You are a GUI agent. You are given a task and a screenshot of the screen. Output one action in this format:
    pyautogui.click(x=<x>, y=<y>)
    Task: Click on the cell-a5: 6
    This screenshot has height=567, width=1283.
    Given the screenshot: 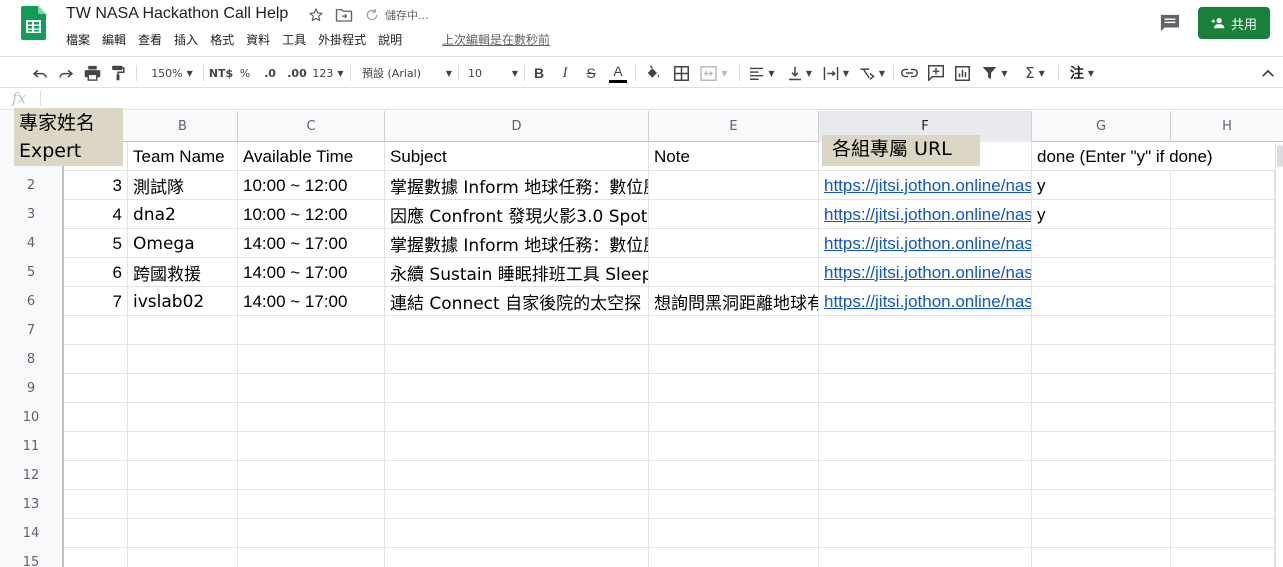 What is the action you would take?
    pyautogui.click(x=95, y=272)
    